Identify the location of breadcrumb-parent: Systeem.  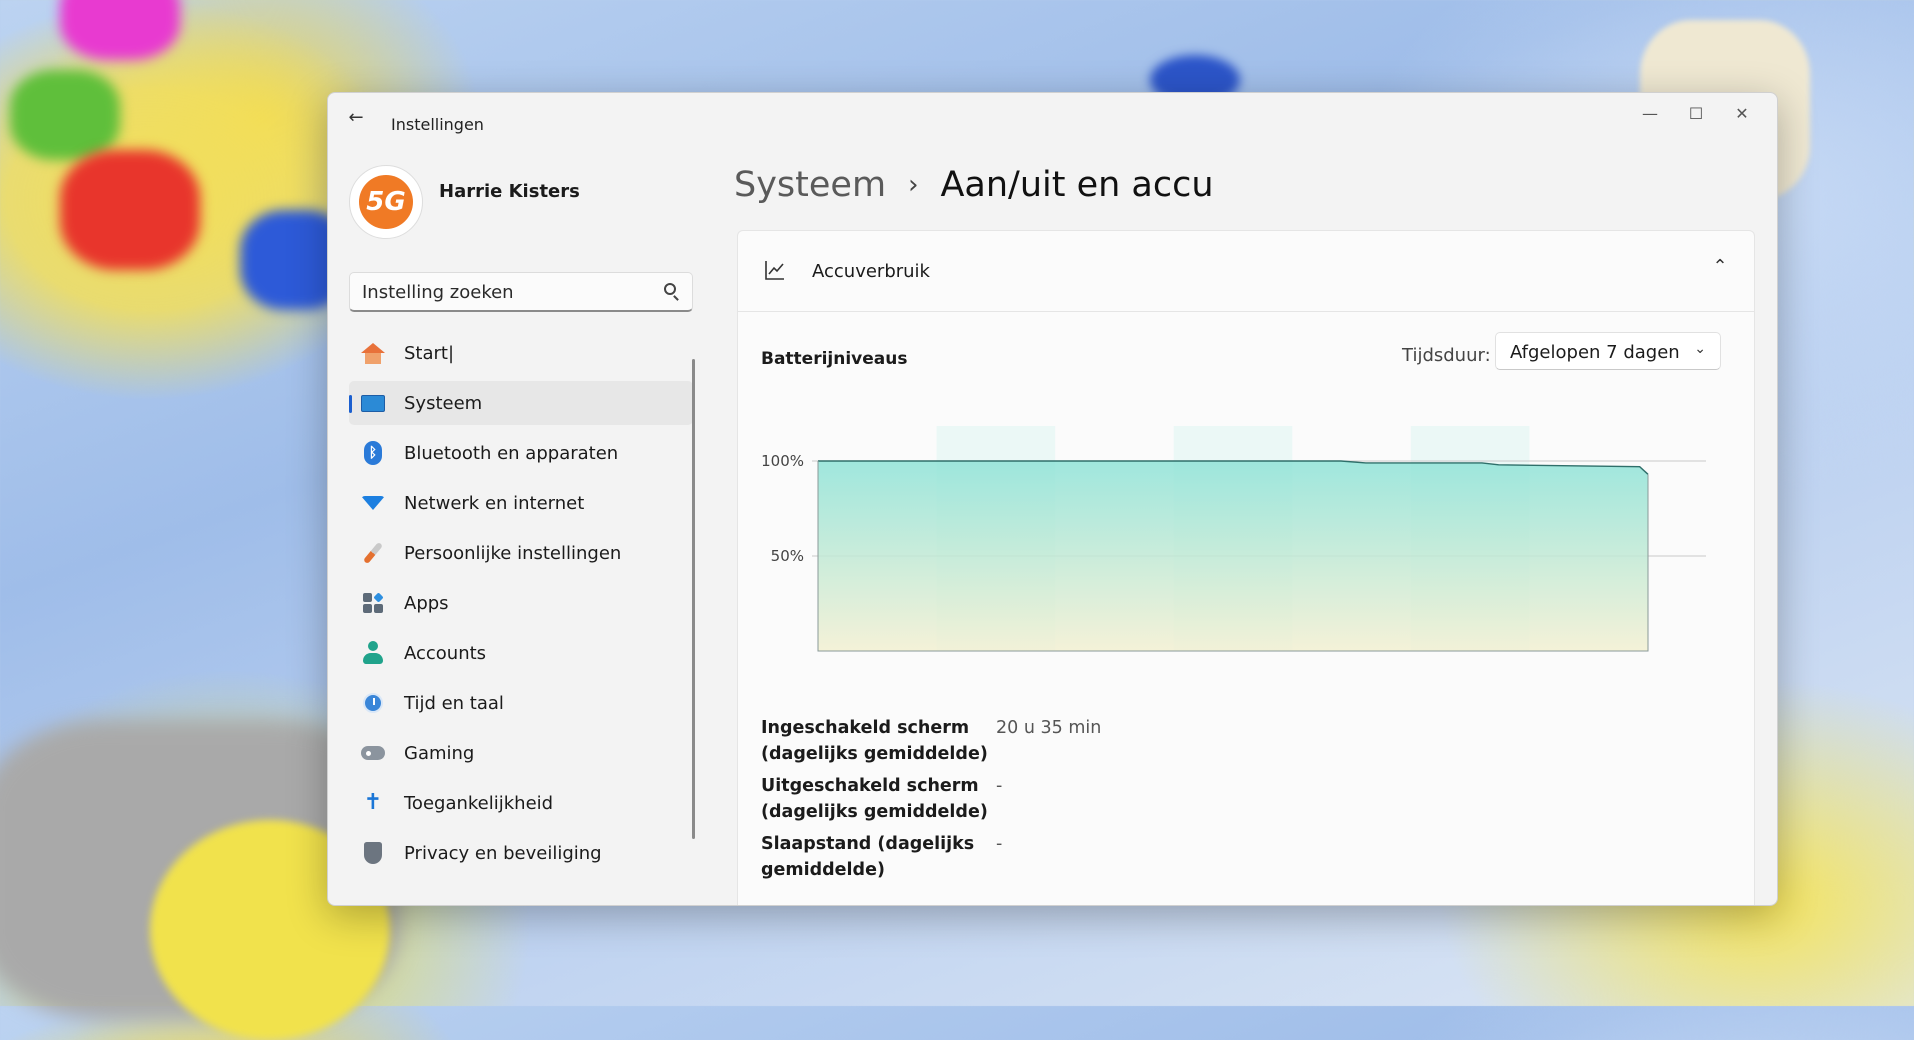
(810, 185).